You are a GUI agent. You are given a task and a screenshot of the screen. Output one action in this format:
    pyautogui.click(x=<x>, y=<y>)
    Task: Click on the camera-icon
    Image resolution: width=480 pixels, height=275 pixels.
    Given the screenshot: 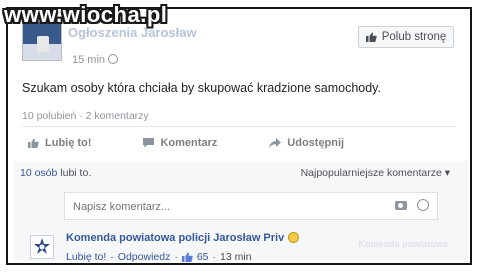 What is the action you would take?
    pyautogui.click(x=401, y=205)
    